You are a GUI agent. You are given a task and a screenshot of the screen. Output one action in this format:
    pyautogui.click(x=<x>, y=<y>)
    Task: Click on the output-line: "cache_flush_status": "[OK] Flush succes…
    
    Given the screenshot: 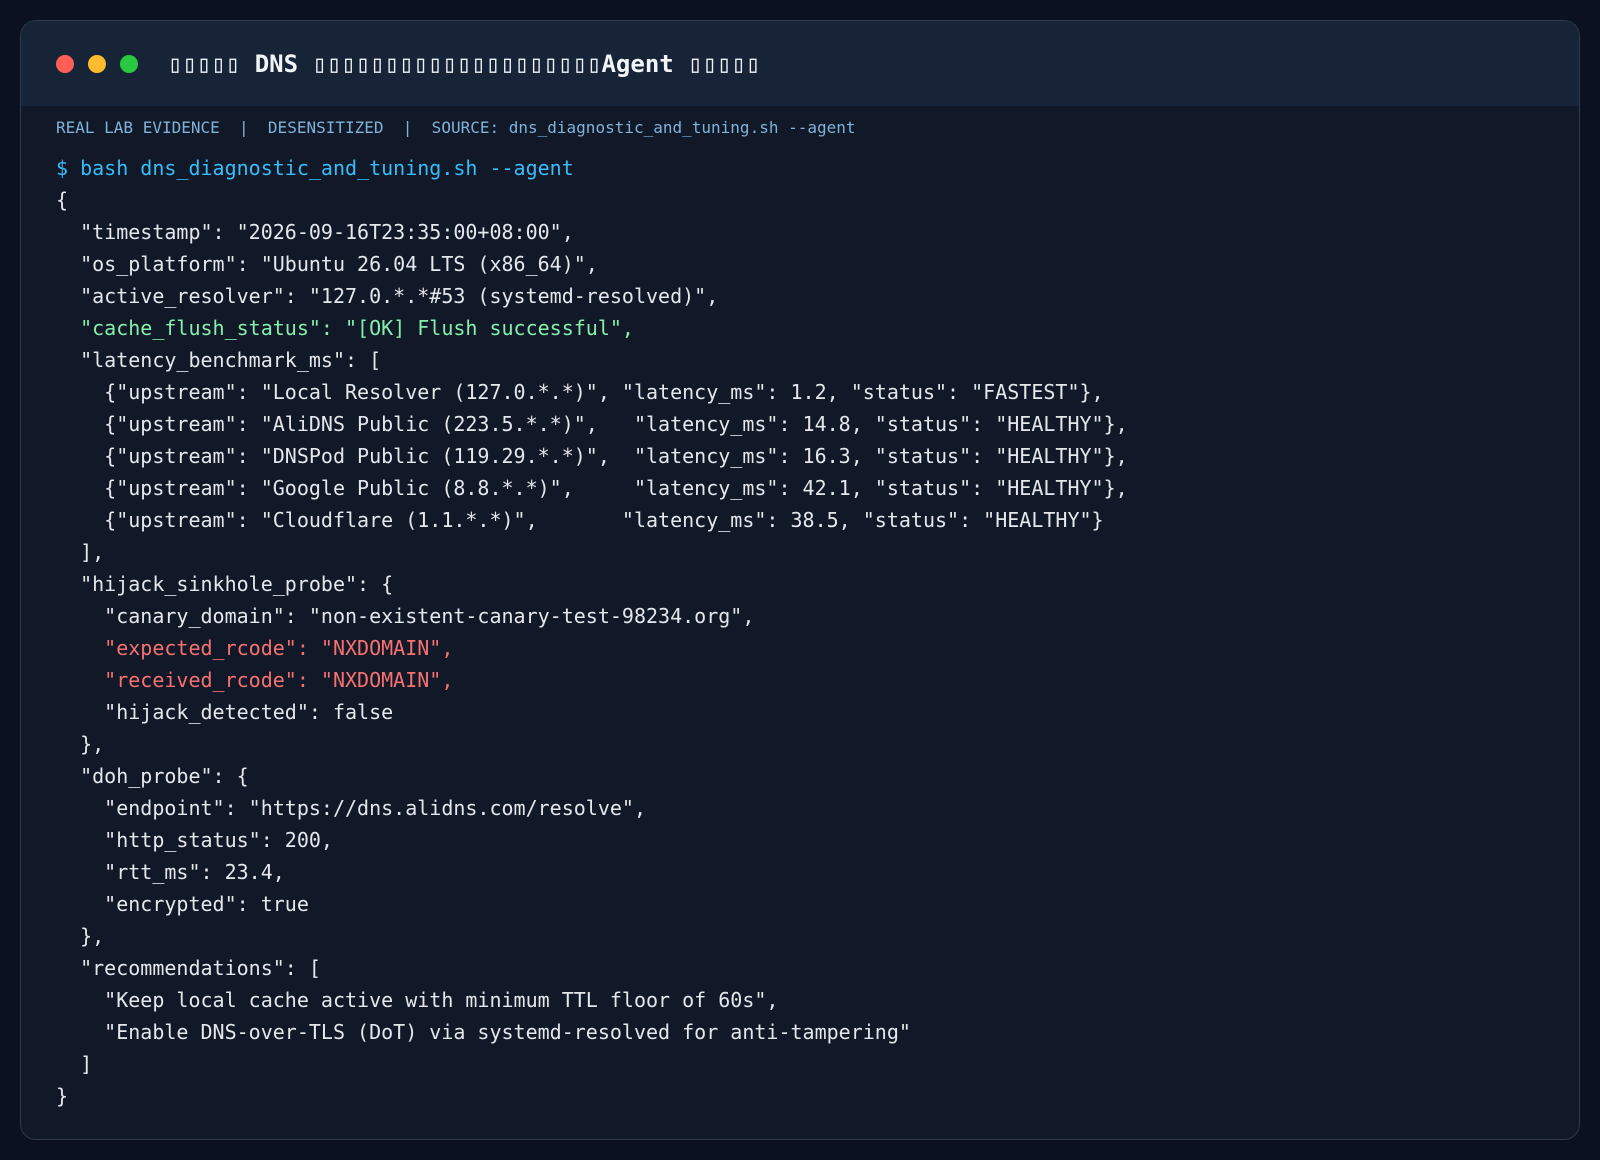 What is the action you would take?
    pyautogui.click(x=345, y=328)
    